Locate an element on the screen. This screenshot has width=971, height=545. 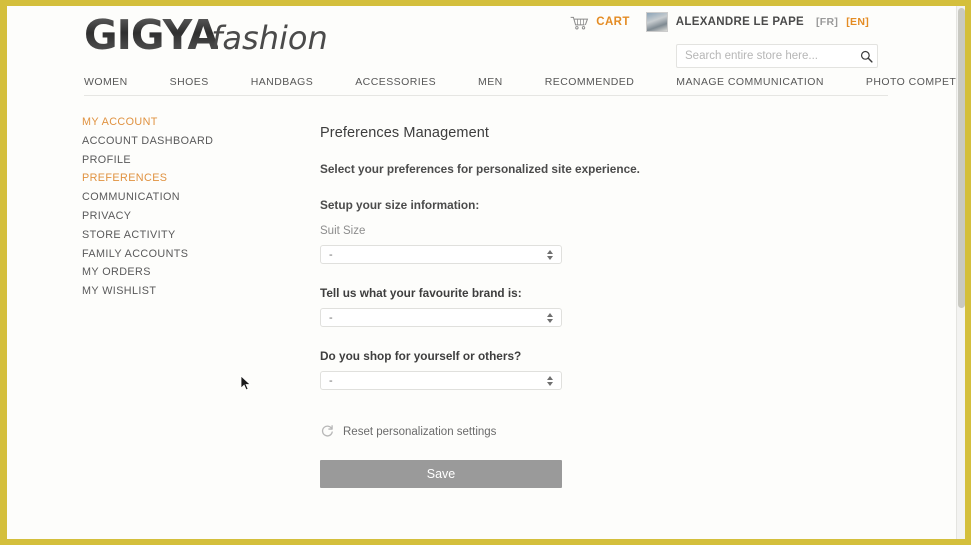
sidebar-item-profile: PROFILE is located at coordinates (182, 160).